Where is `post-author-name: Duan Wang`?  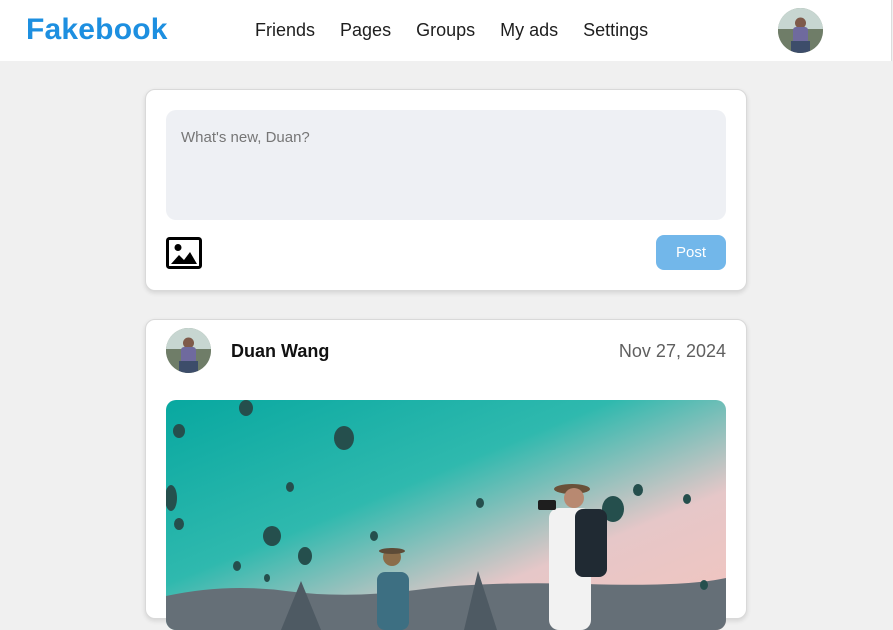 post-author-name: Duan Wang is located at coordinates (280, 351).